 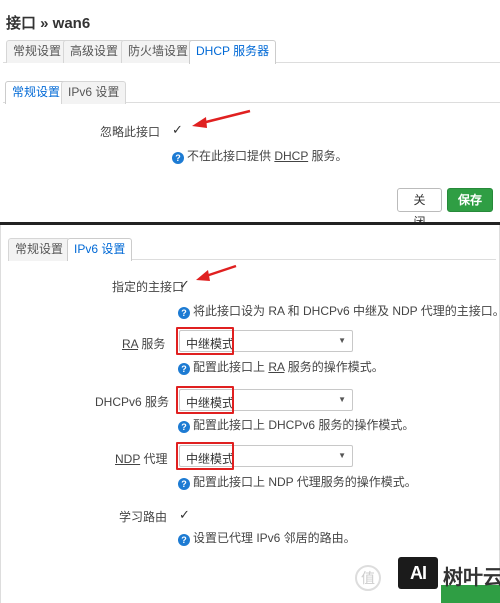 I want to click on close-button: 关闭, so click(x=419, y=208).